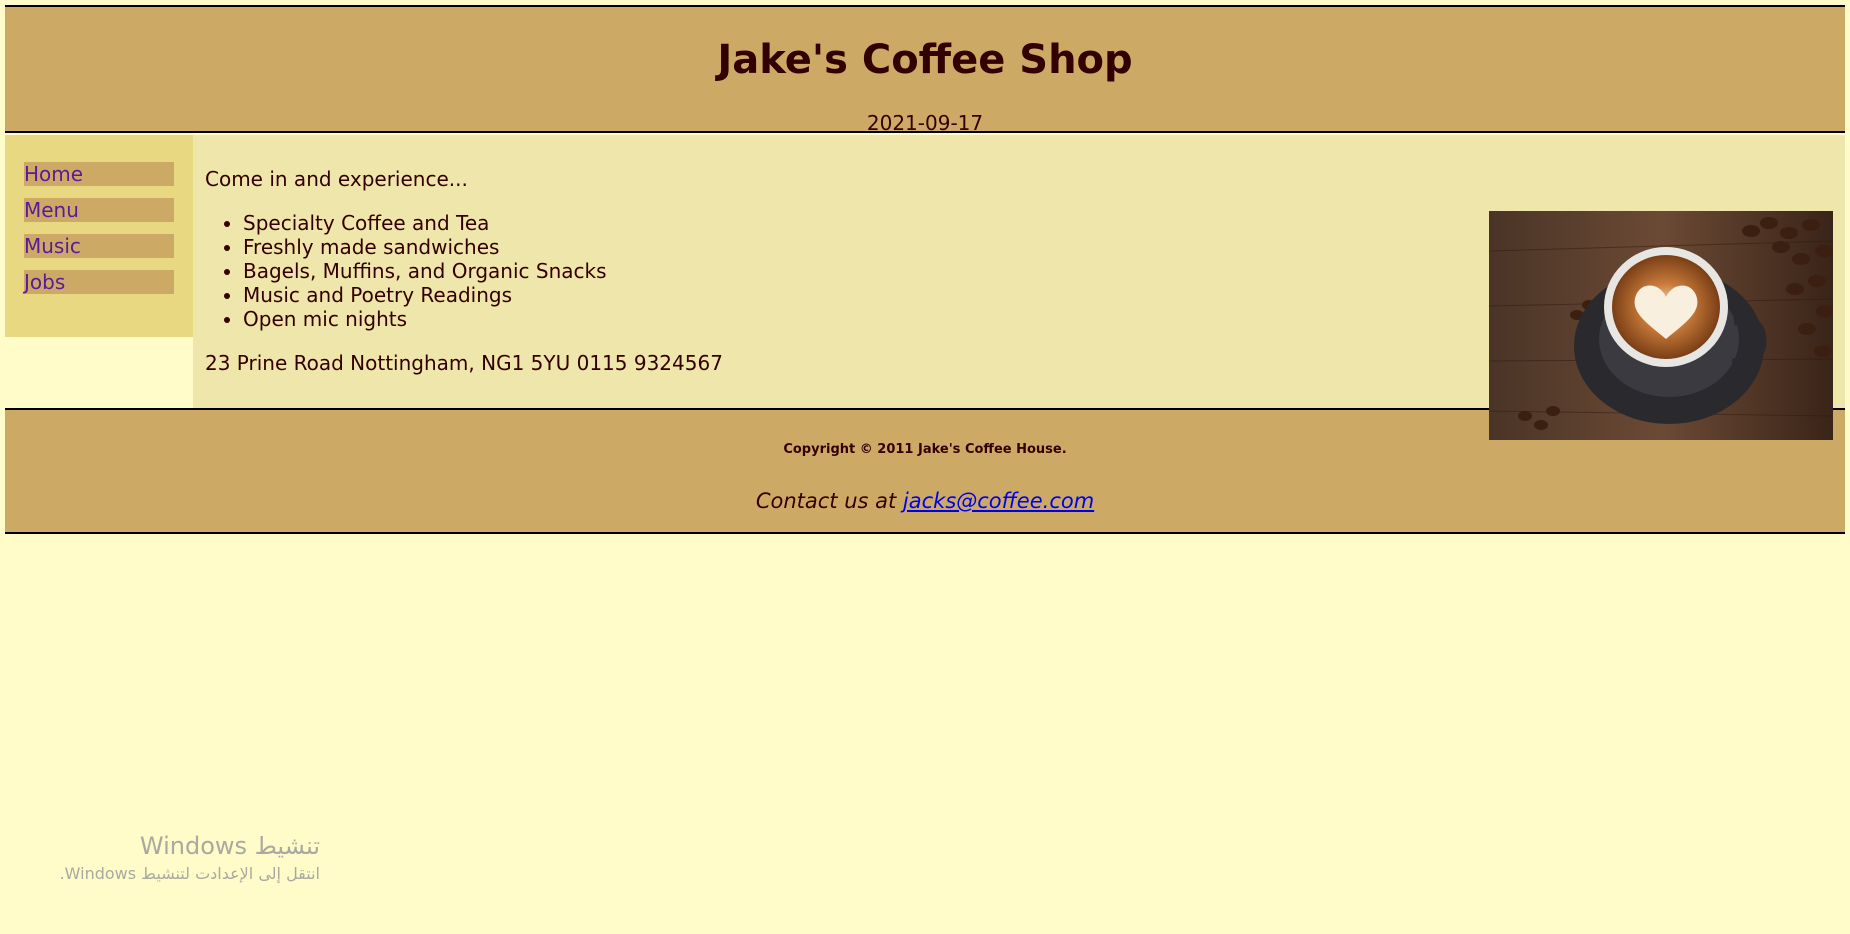 The height and width of the screenshot is (934, 1850). I want to click on feature-item: Bagels, Muffins, and Organic Snacks, so click(425, 271).